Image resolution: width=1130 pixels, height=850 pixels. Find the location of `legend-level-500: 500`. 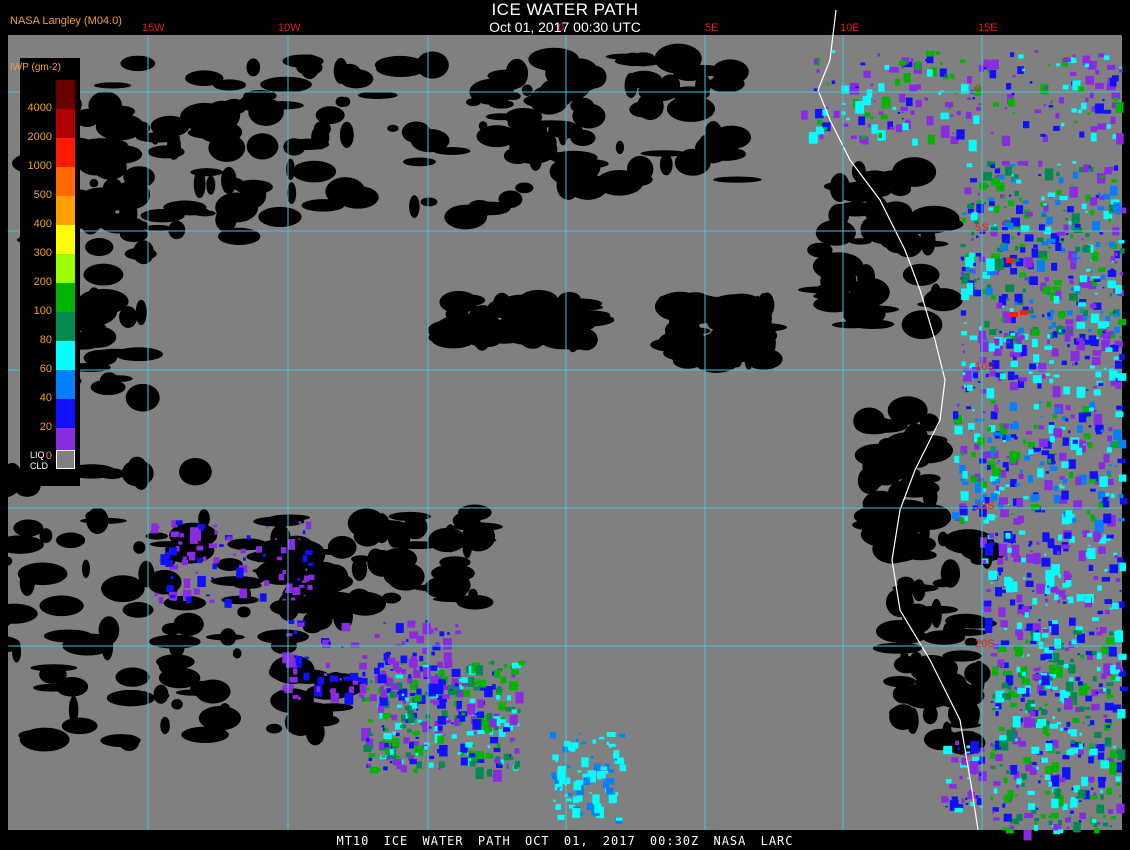

legend-level-500: 500 is located at coordinates (50, 184).